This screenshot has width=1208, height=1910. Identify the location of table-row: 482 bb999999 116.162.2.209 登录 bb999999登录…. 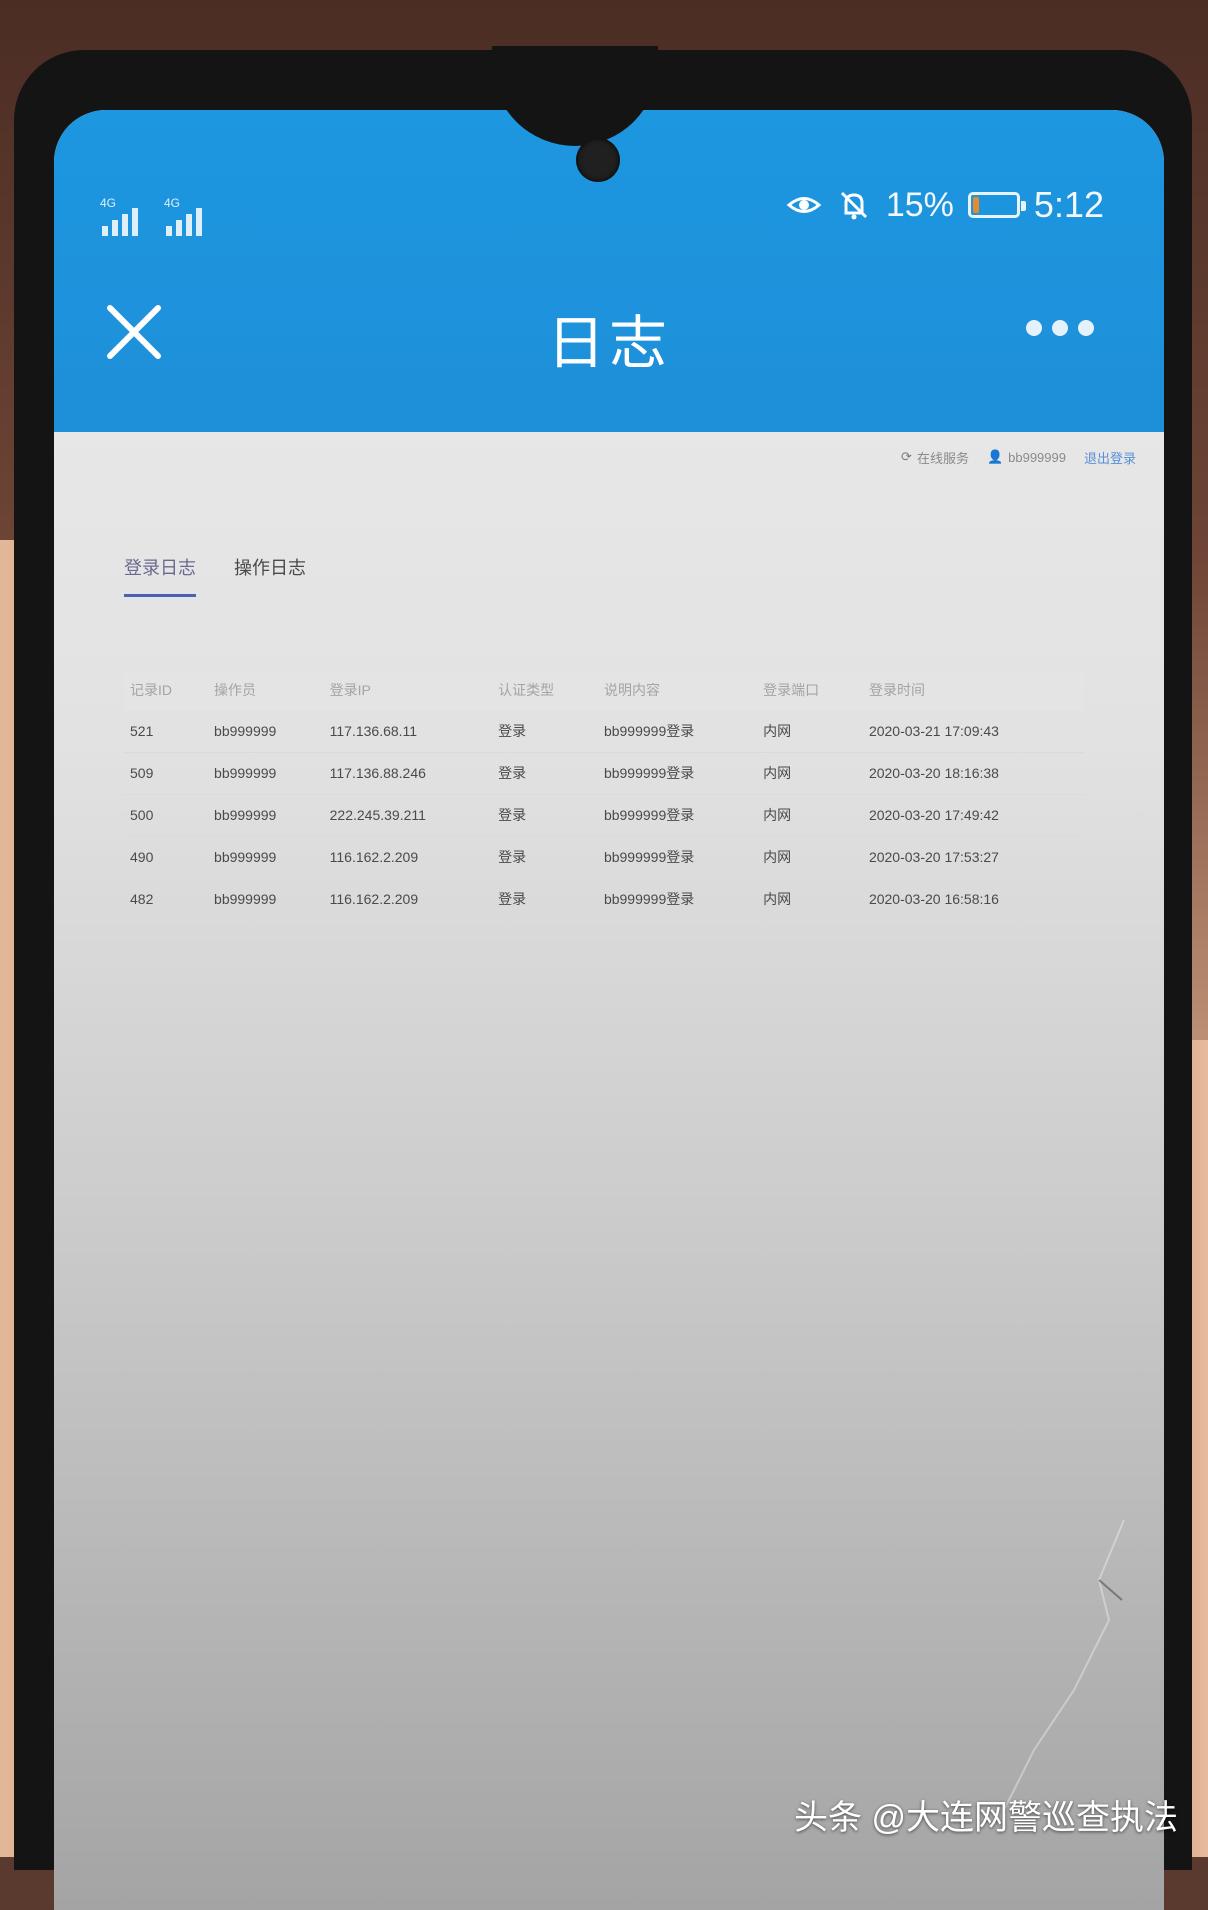
(604, 899).